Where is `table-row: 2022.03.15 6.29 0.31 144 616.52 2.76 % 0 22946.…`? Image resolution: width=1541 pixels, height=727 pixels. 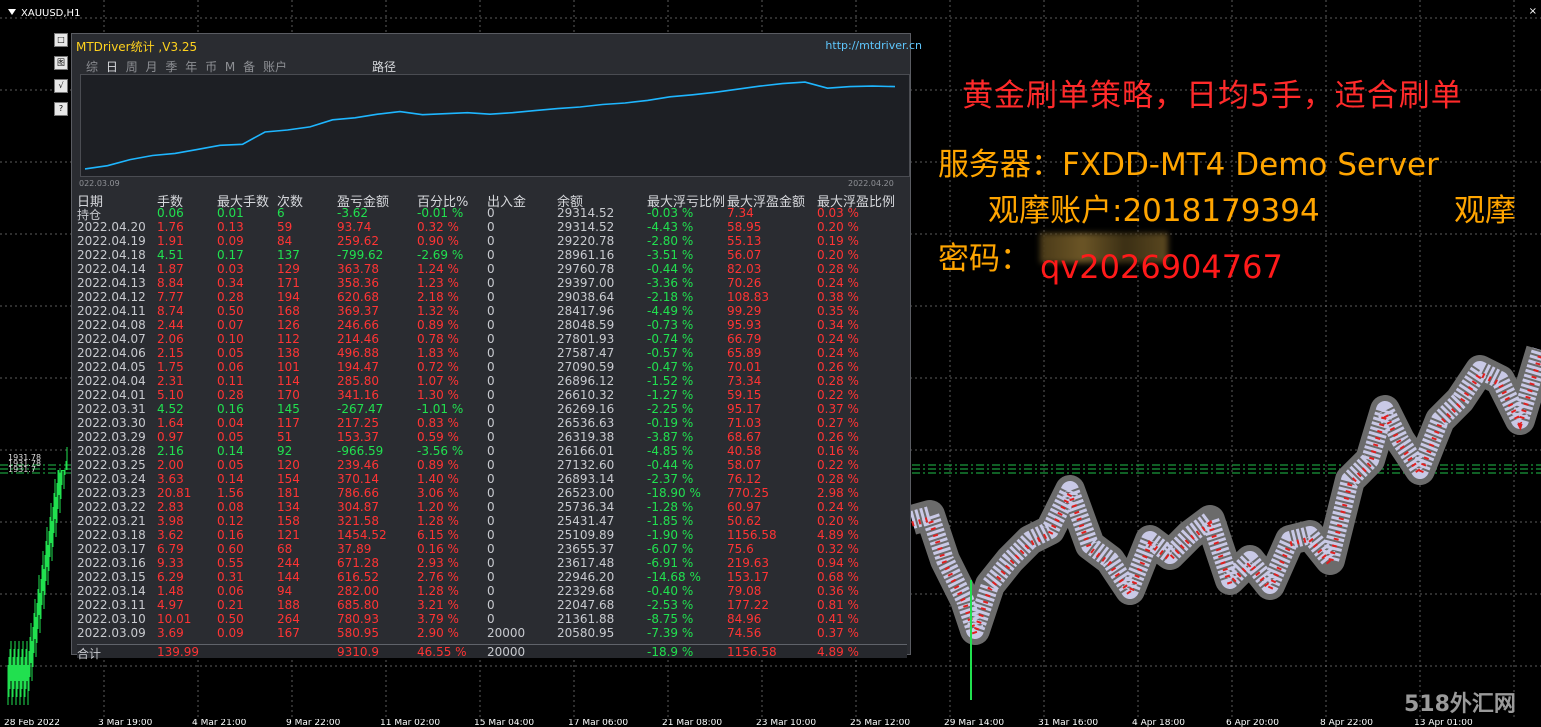
table-row: 2022.03.15 6.29 0.31 144 616.52 2.76 % 0 22946.… is located at coordinates (492, 577).